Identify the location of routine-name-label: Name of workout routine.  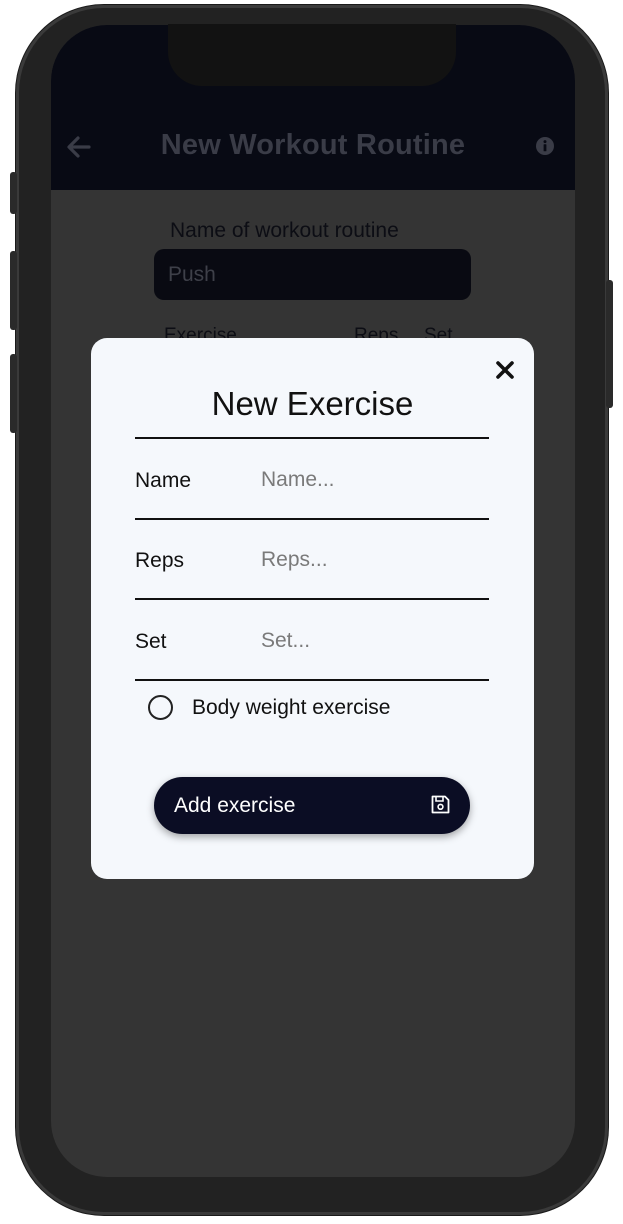
(284, 230).